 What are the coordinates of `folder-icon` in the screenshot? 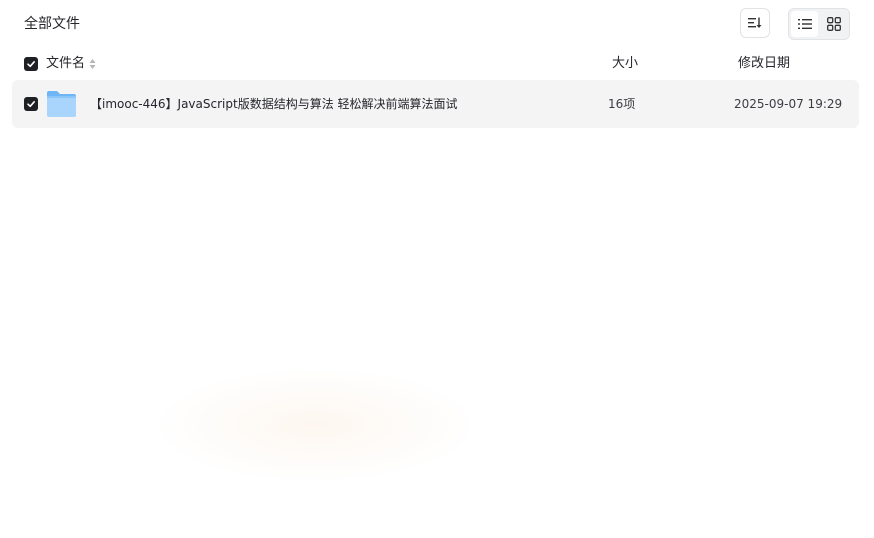 It's located at (61, 104).